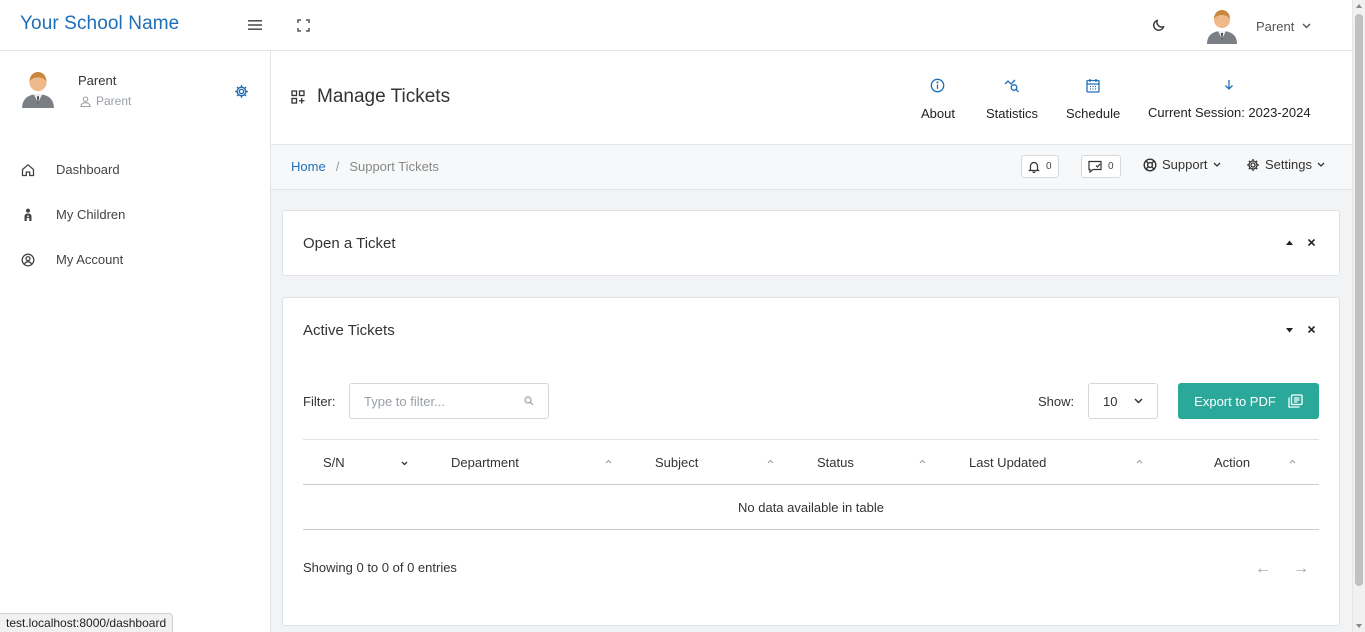 The image size is (1365, 632). I want to click on notifications-count: 0, so click(1049, 166).